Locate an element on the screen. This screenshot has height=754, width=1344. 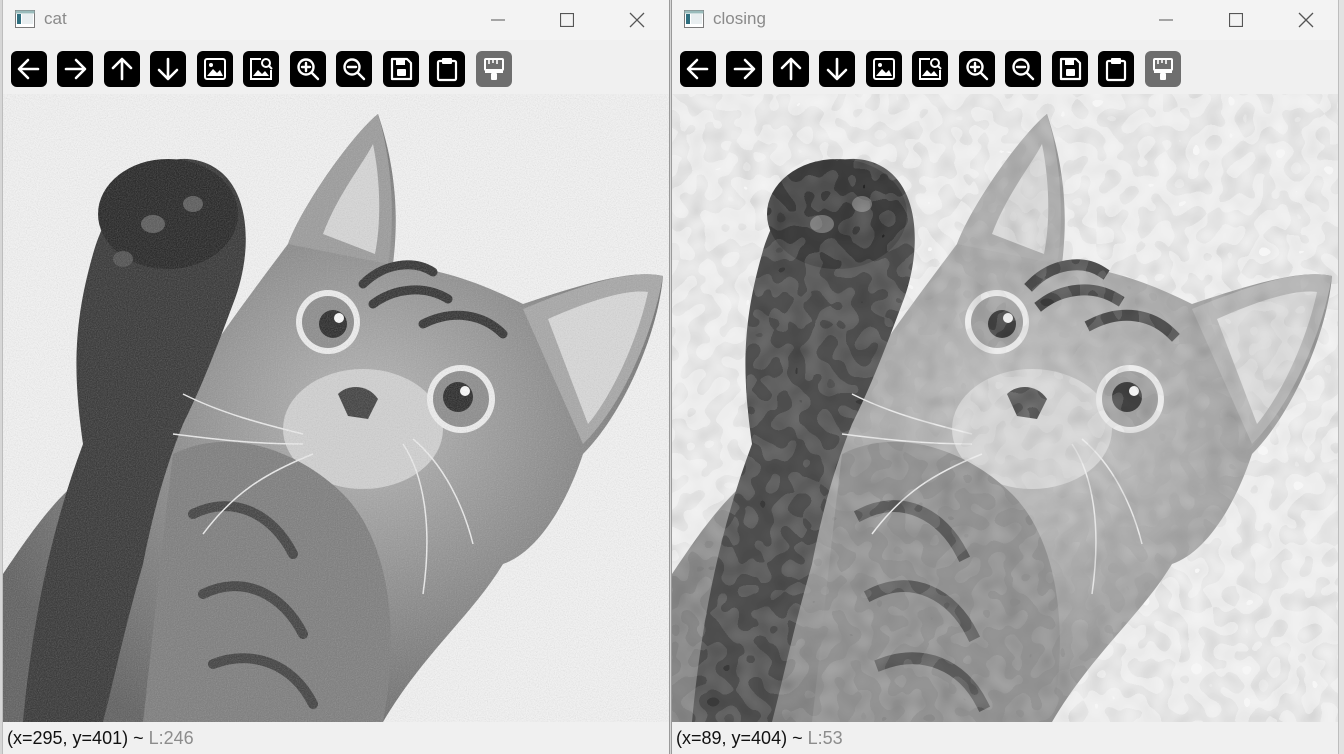
status-coords: (x=89, y=404) is located at coordinates (732, 738).